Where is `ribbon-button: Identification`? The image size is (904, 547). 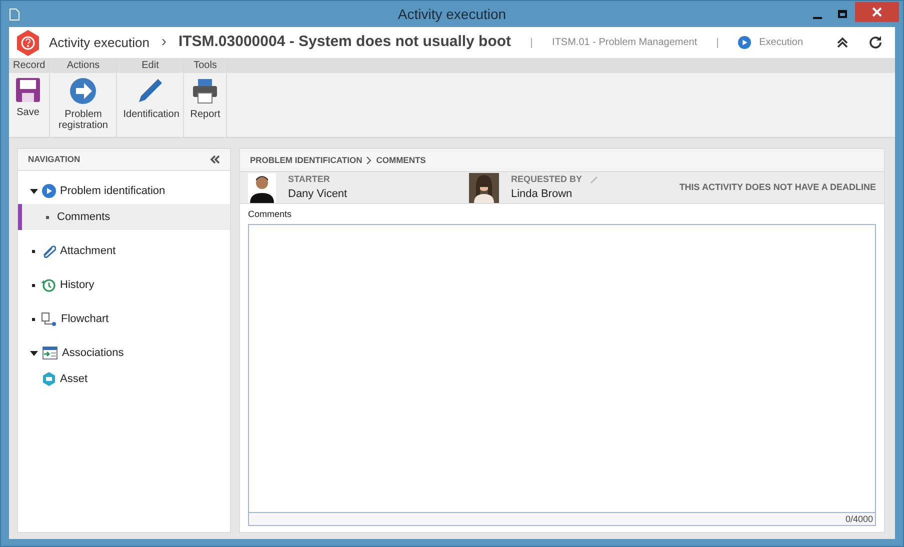 ribbon-button: Identification is located at coordinates (150, 105).